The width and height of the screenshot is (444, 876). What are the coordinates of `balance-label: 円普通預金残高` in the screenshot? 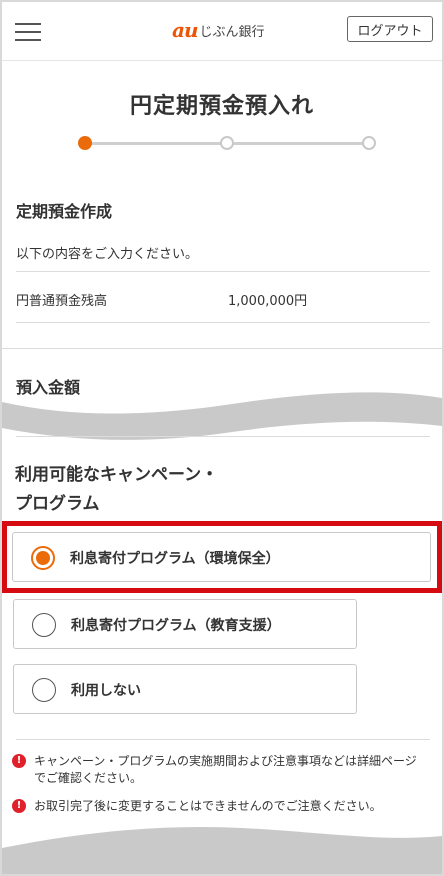 It's located at (62, 301).